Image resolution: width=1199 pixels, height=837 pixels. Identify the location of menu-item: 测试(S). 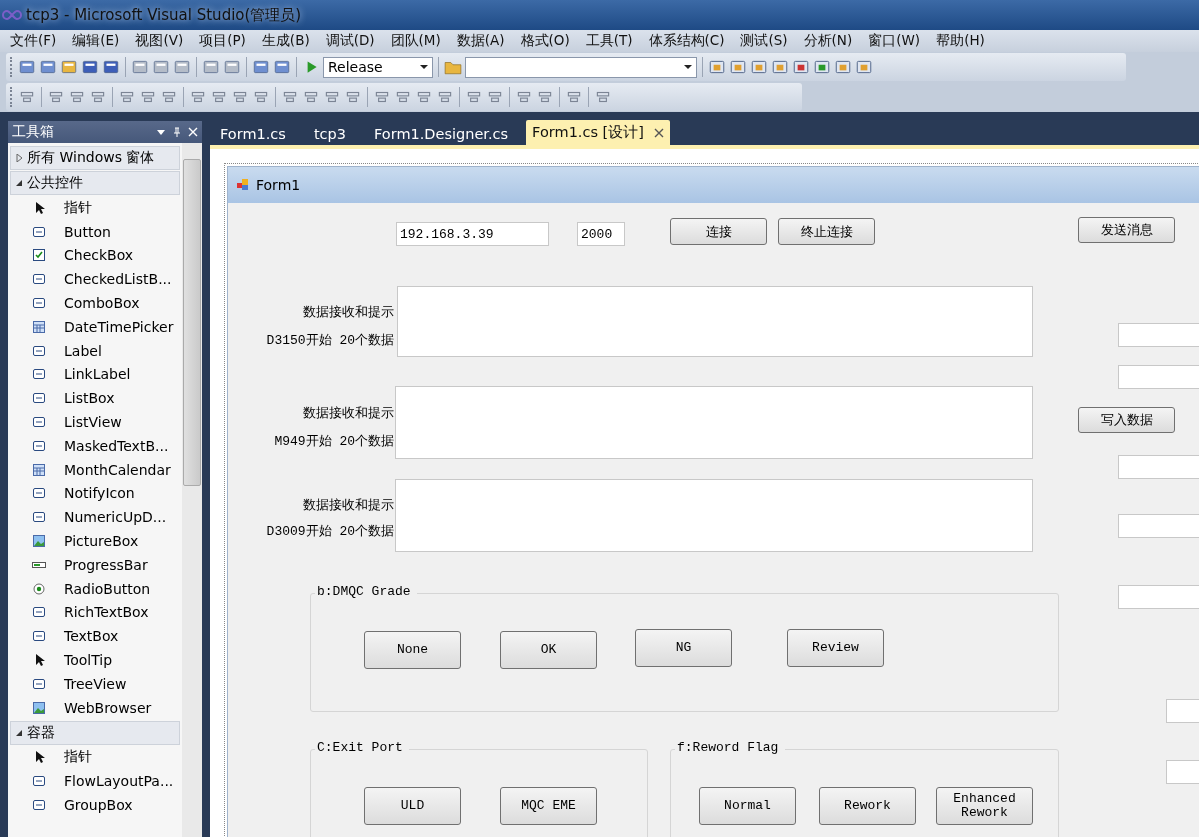
(764, 41).